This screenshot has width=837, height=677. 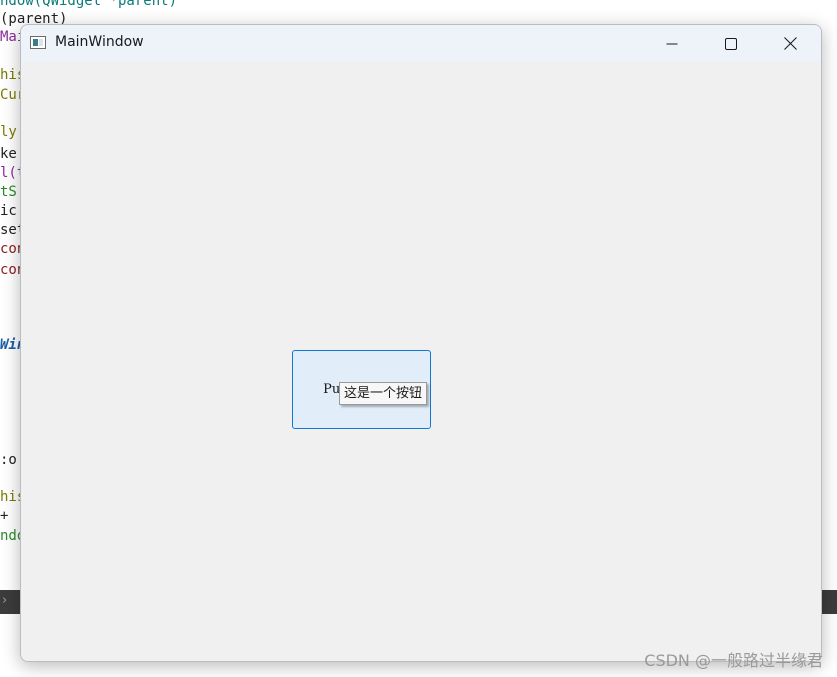 What do you see at coordinates (8, 192) in the screenshot?
I see `code-line: tS` at bounding box center [8, 192].